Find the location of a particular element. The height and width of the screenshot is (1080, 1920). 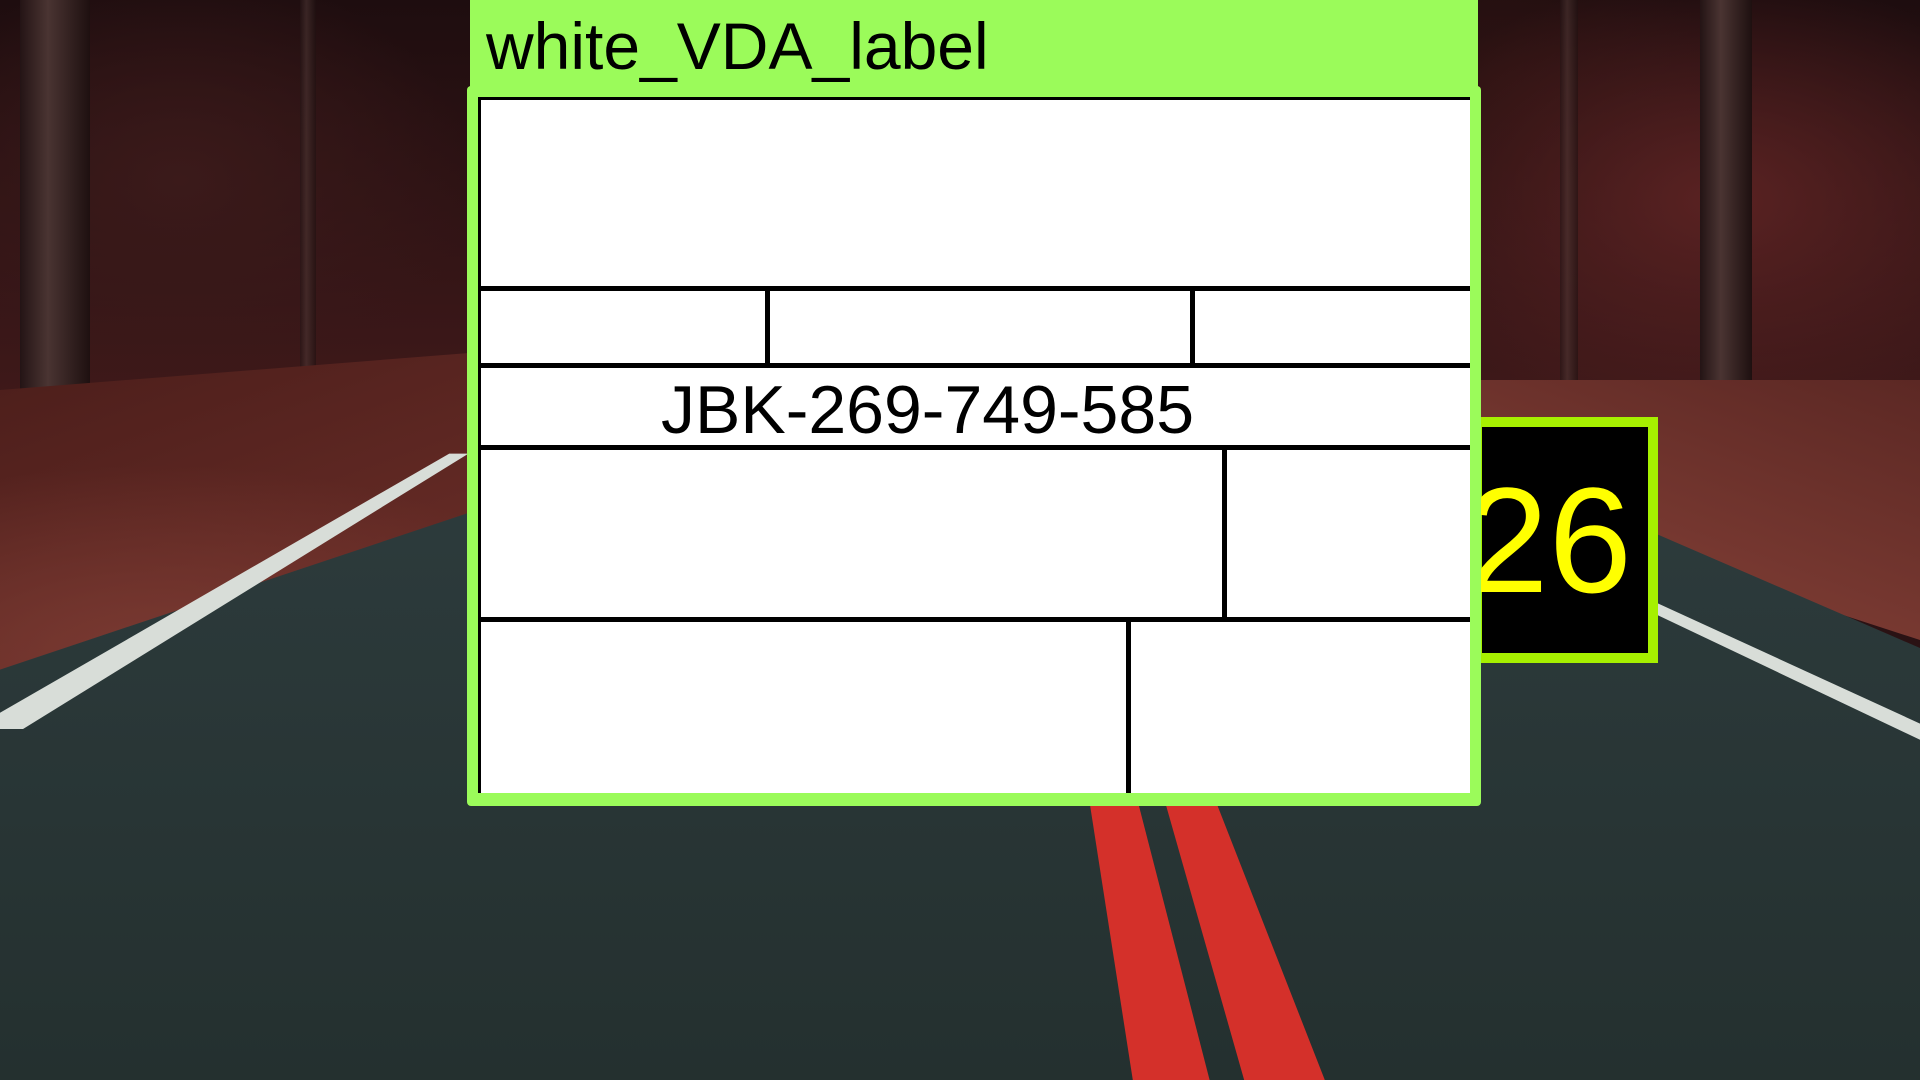

detection-class-header: white_VDA_label is located at coordinates (974, 46).